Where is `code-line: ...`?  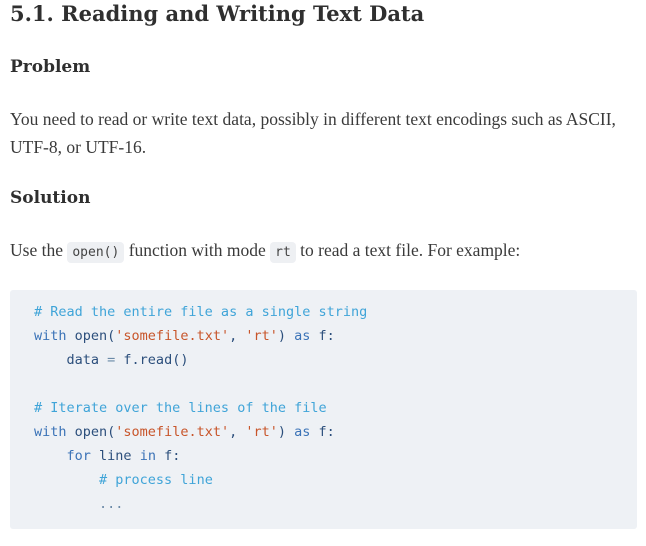
code-line: ... is located at coordinates (335, 504).